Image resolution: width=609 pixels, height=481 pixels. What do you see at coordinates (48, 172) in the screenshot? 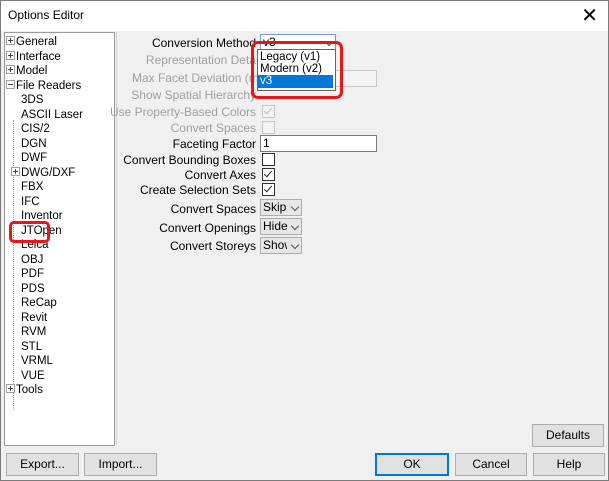
I see `tree-item-label: DWG/DXF` at bounding box center [48, 172].